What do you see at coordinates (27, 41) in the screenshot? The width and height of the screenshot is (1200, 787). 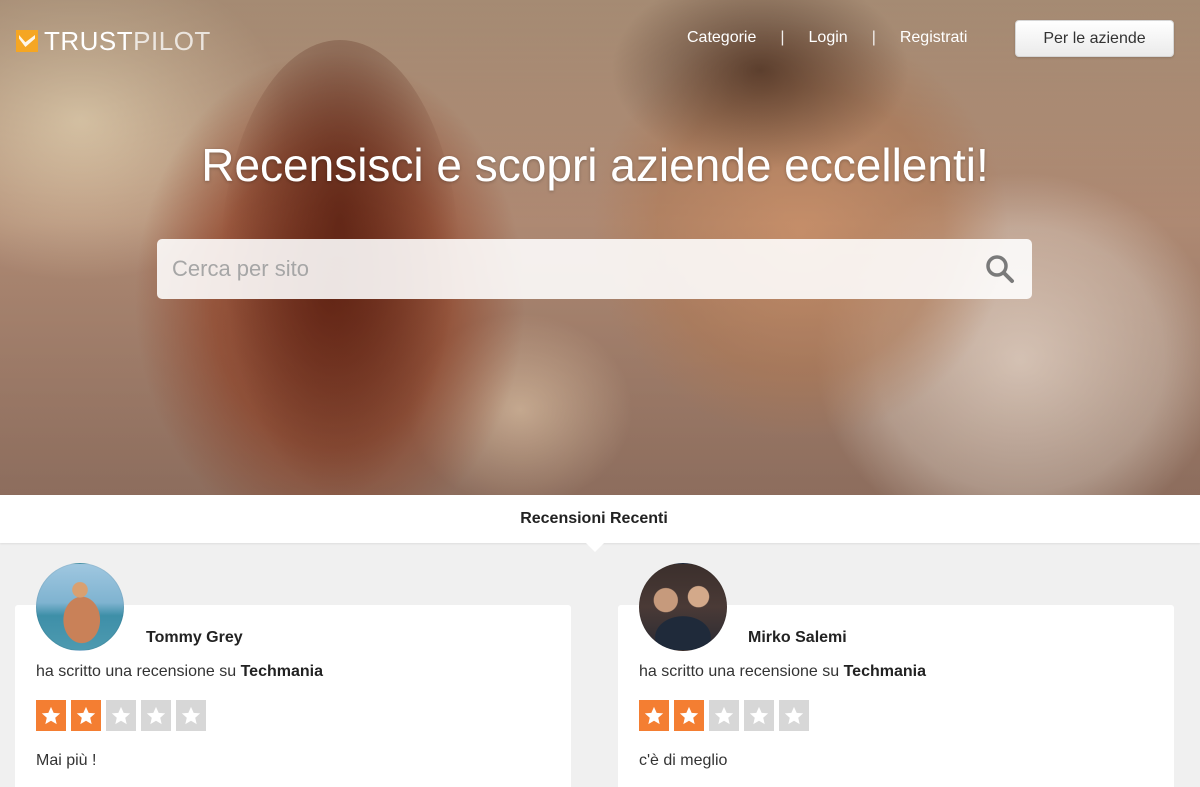 I see `trustpilot-logo-icon` at bounding box center [27, 41].